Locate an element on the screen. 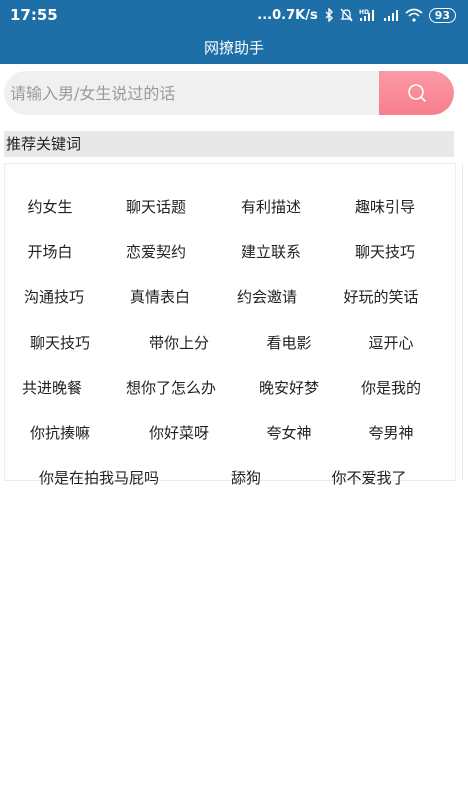 Image resolution: width=468 pixels, height=791 pixels. status-bar: 17:55 ...0.7K/s HD 93 is located at coordinates (234, 15).